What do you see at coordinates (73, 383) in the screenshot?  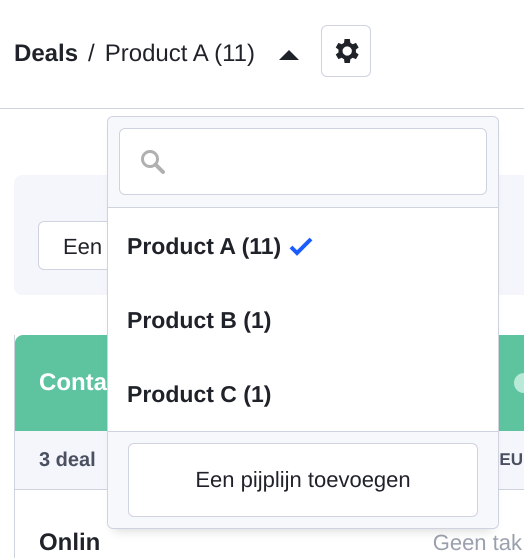 I see `column-title: Conta` at bounding box center [73, 383].